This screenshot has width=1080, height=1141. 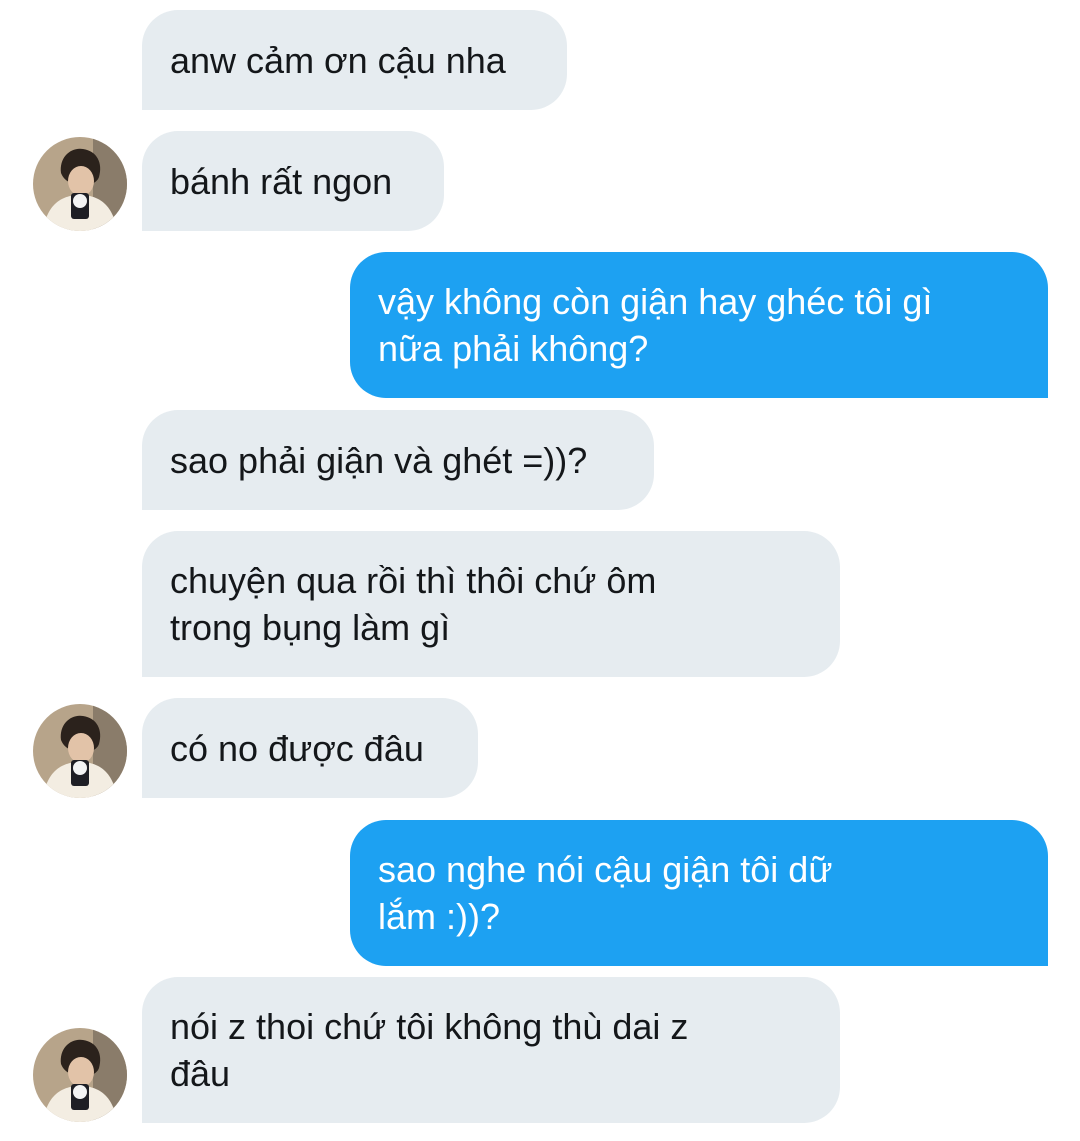 I want to click on message-bubble-incoming: anw cảm ơn cậu nha, so click(x=354, y=60).